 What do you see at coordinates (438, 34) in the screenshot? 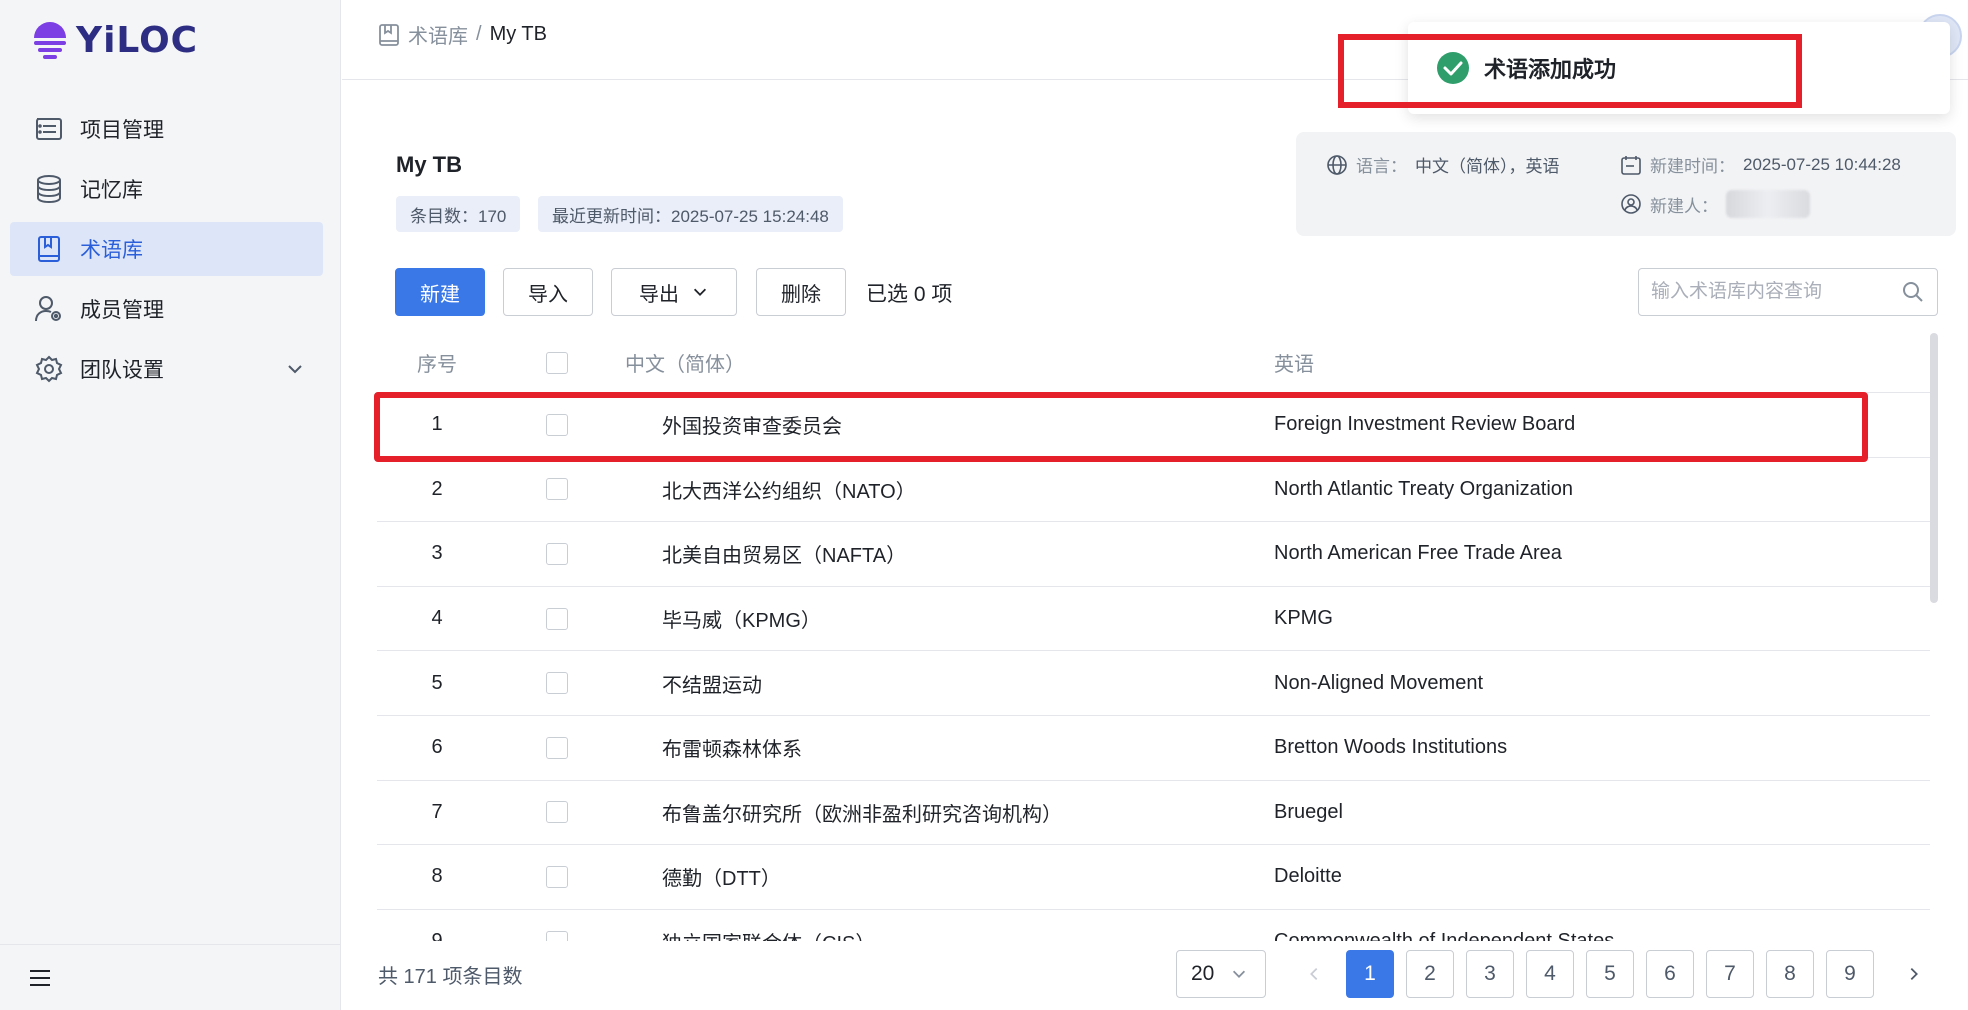
I see `breadcrumb-root: 术语库` at bounding box center [438, 34].